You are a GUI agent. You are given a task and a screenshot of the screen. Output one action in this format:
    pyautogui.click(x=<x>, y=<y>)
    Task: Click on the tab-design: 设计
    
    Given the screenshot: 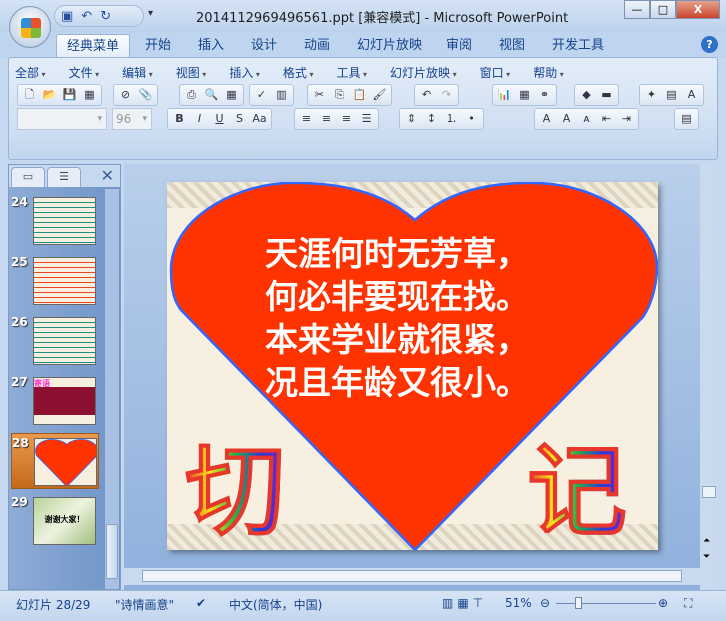 What is the action you would take?
    pyautogui.click(x=264, y=46)
    